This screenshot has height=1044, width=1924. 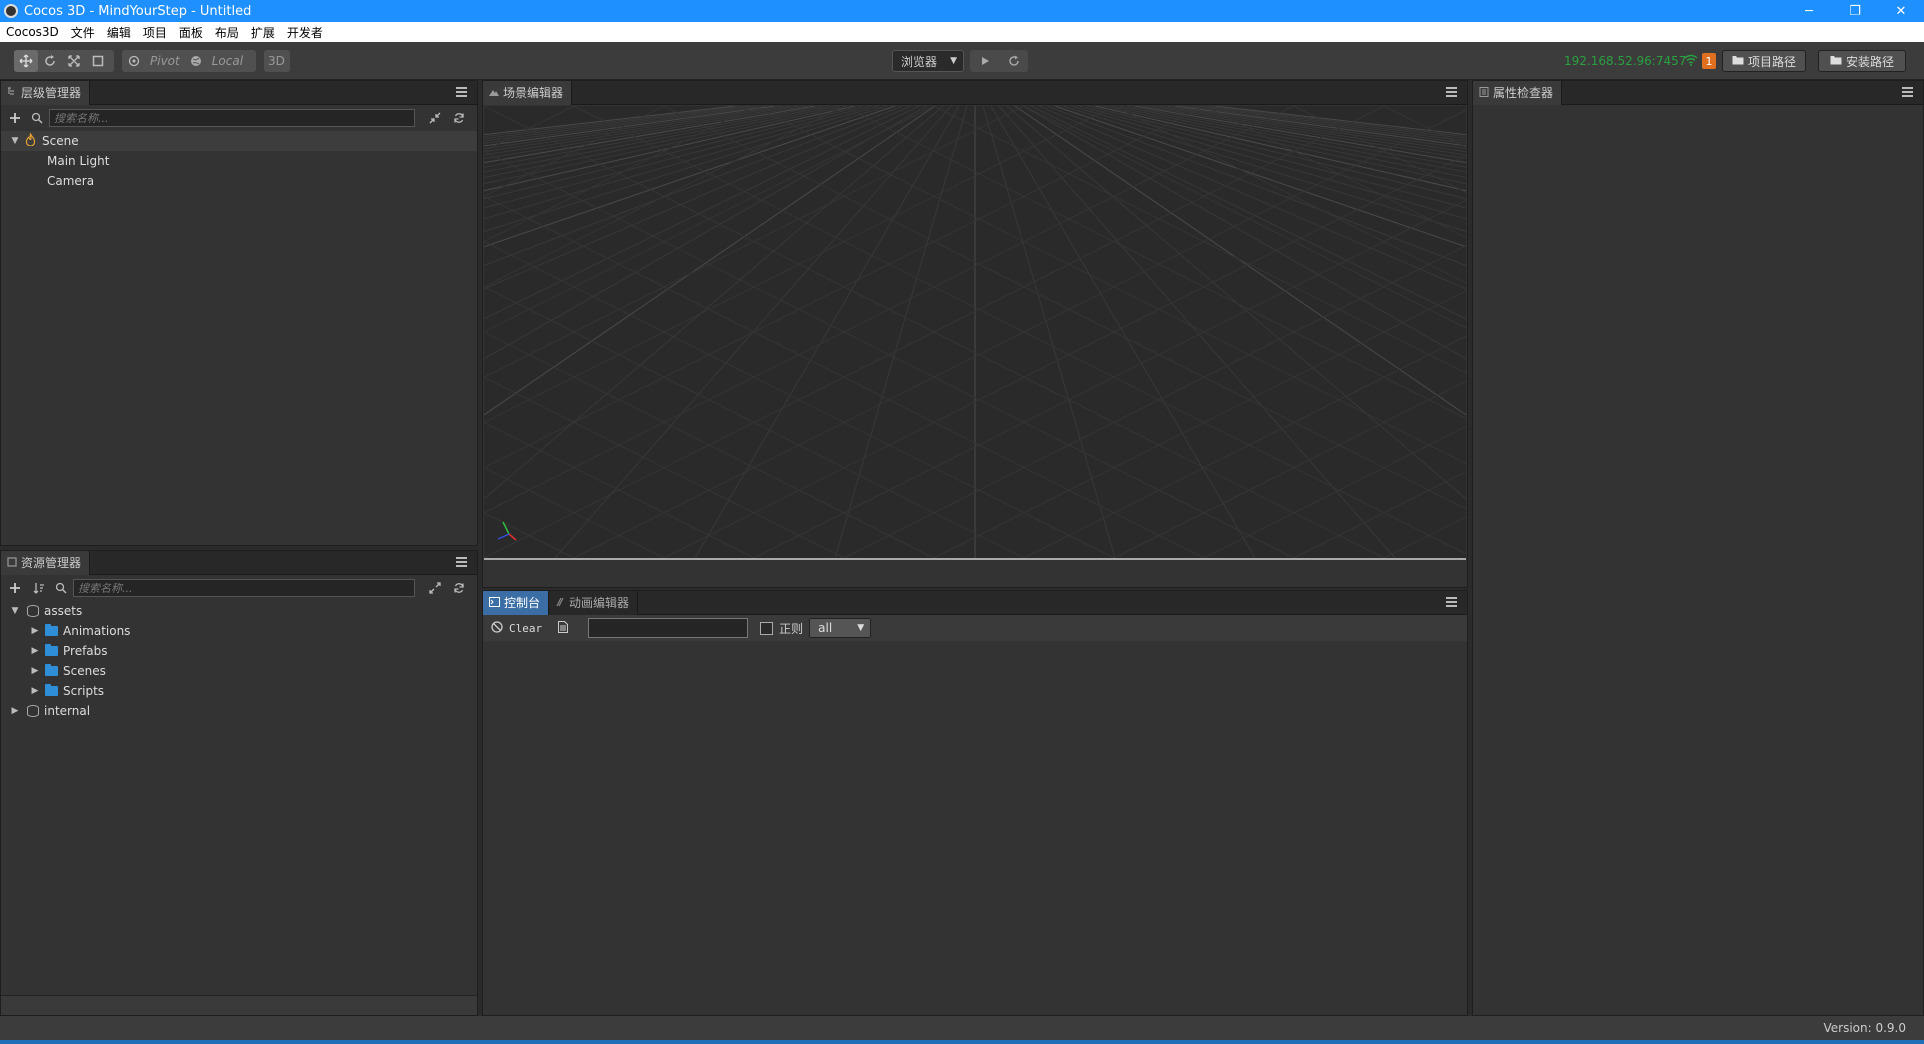 What do you see at coordinates (526, 628) in the screenshot?
I see `clear-label: Clear` at bounding box center [526, 628].